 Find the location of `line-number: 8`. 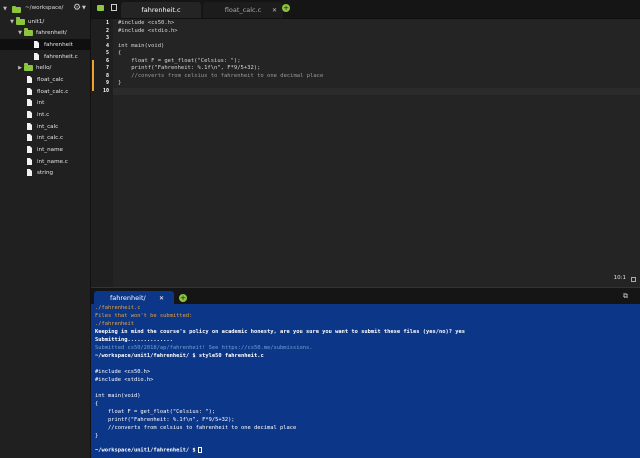

line-number: 8 is located at coordinates (107, 75).